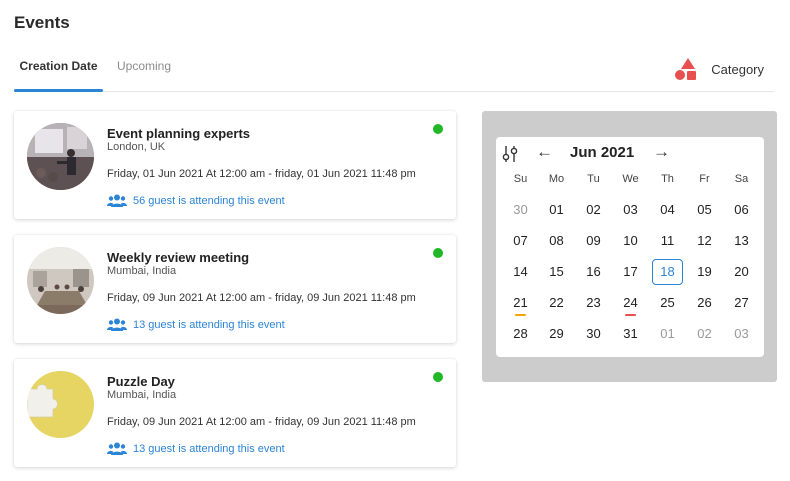 This screenshot has height=481, width=790. What do you see at coordinates (741, 272) in the screenshot?
I see `calendar-day: 20` at bounding box center [741, 272].